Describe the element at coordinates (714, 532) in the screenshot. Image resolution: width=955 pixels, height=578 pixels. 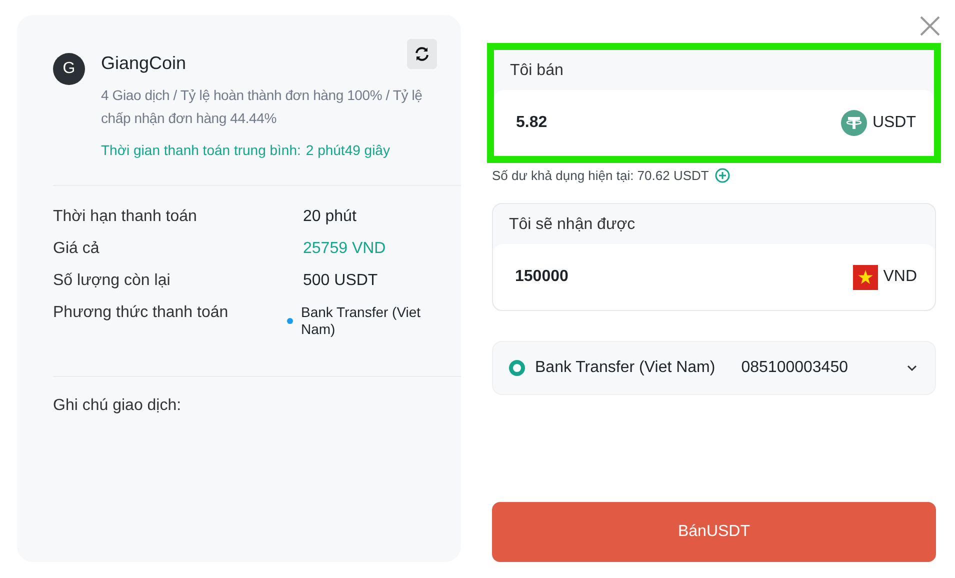
I see `sell-button: BánUSDT` at that location.